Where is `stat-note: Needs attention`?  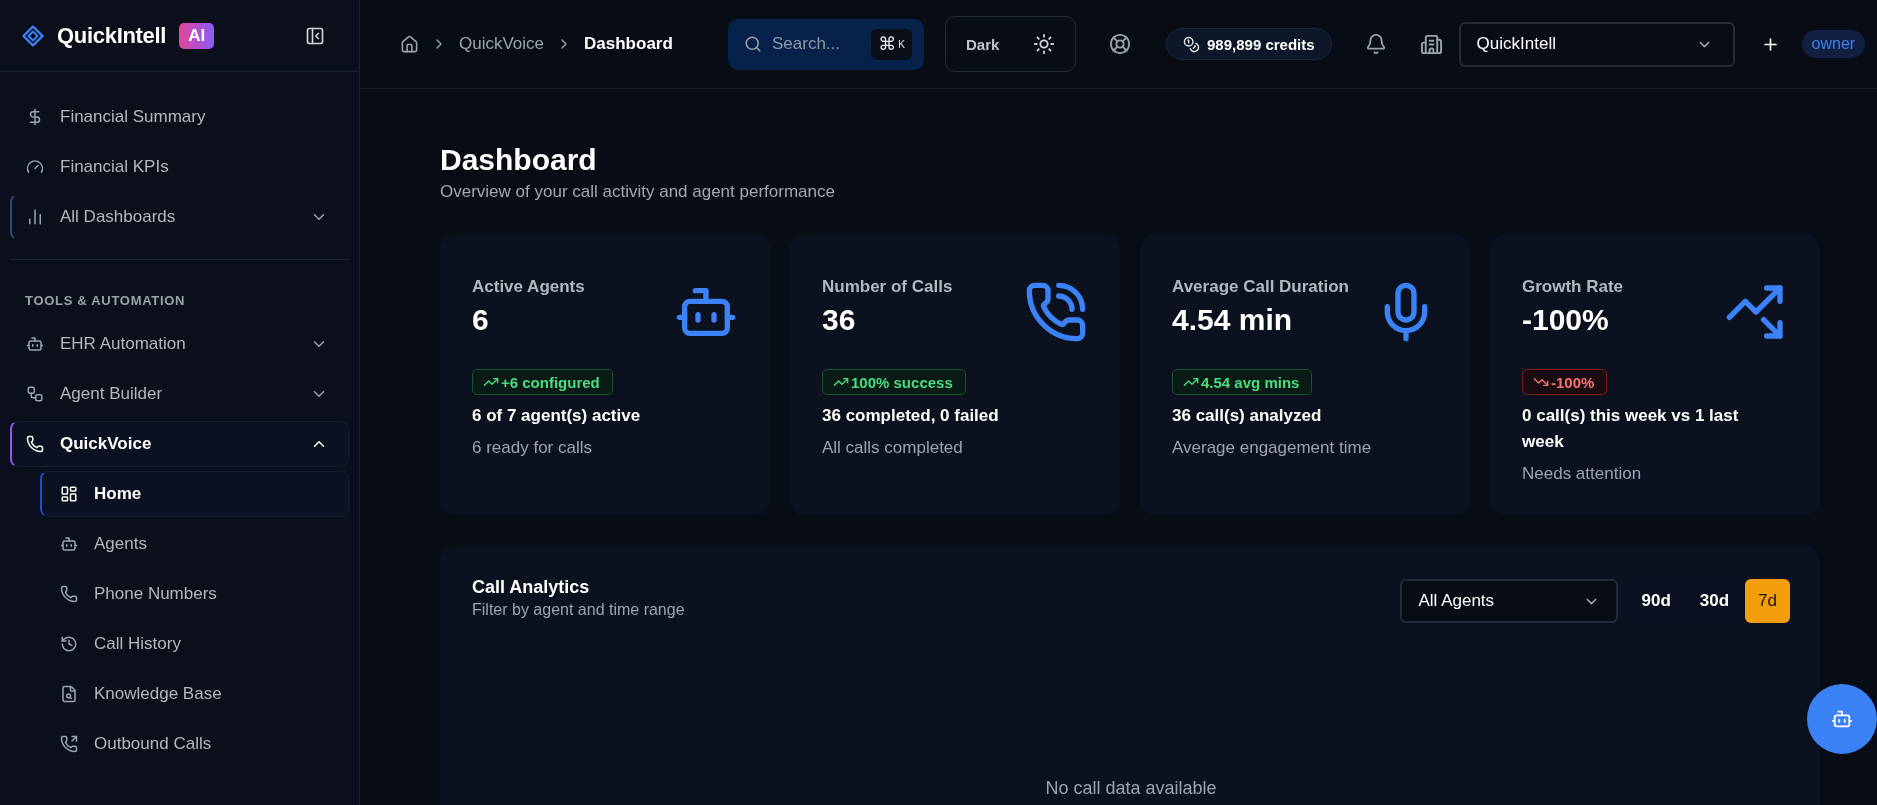
stat-note: Needs attention is located at coordinates (1582, 474).